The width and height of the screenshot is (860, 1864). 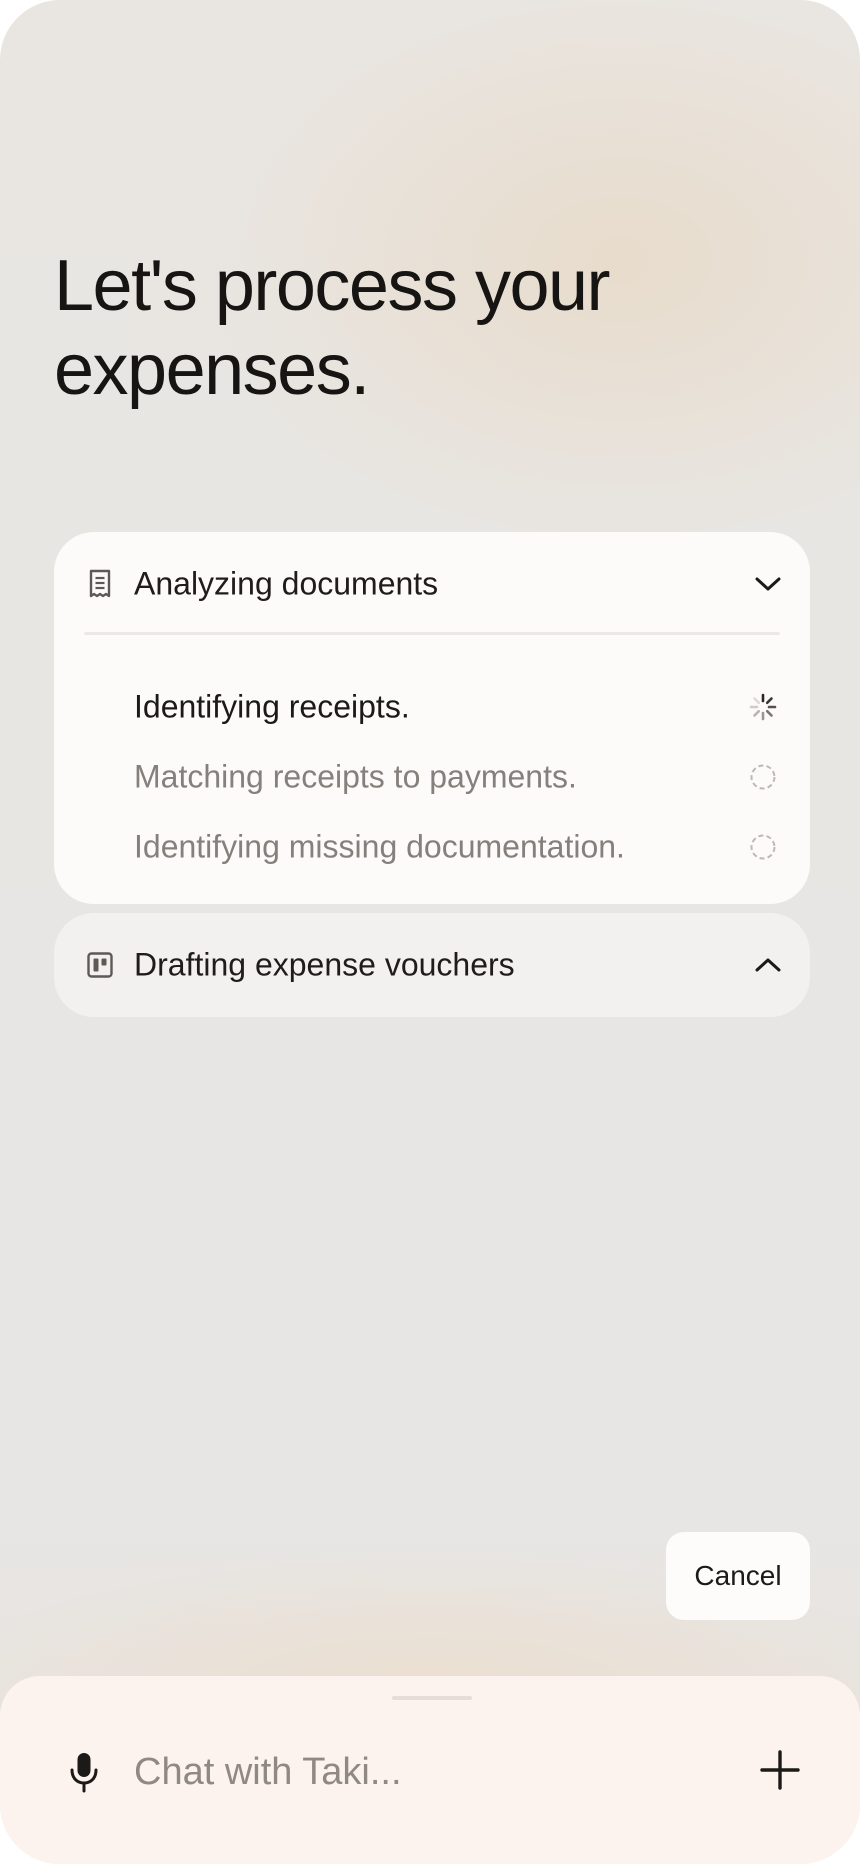 What do you see at coordinates (332, 328) in the screenshot?
I see `page-title: Let's process your expenses.` at bounding box center [332, 328].